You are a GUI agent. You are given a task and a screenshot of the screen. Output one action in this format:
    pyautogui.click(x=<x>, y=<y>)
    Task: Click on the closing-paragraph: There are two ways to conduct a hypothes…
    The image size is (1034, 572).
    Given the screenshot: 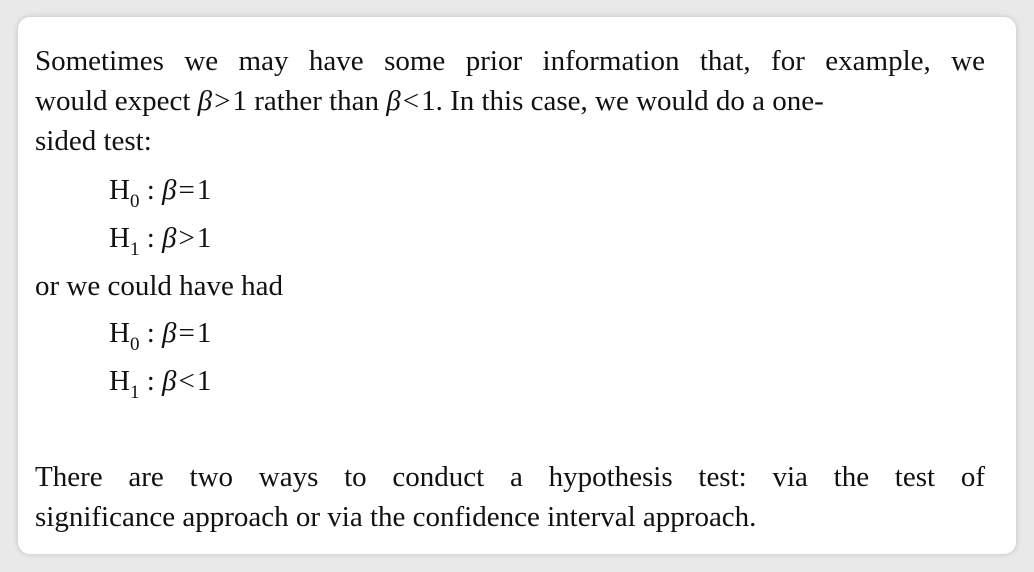 What is the action you would take?
    pyautogui.click(x=510, y=497)
    